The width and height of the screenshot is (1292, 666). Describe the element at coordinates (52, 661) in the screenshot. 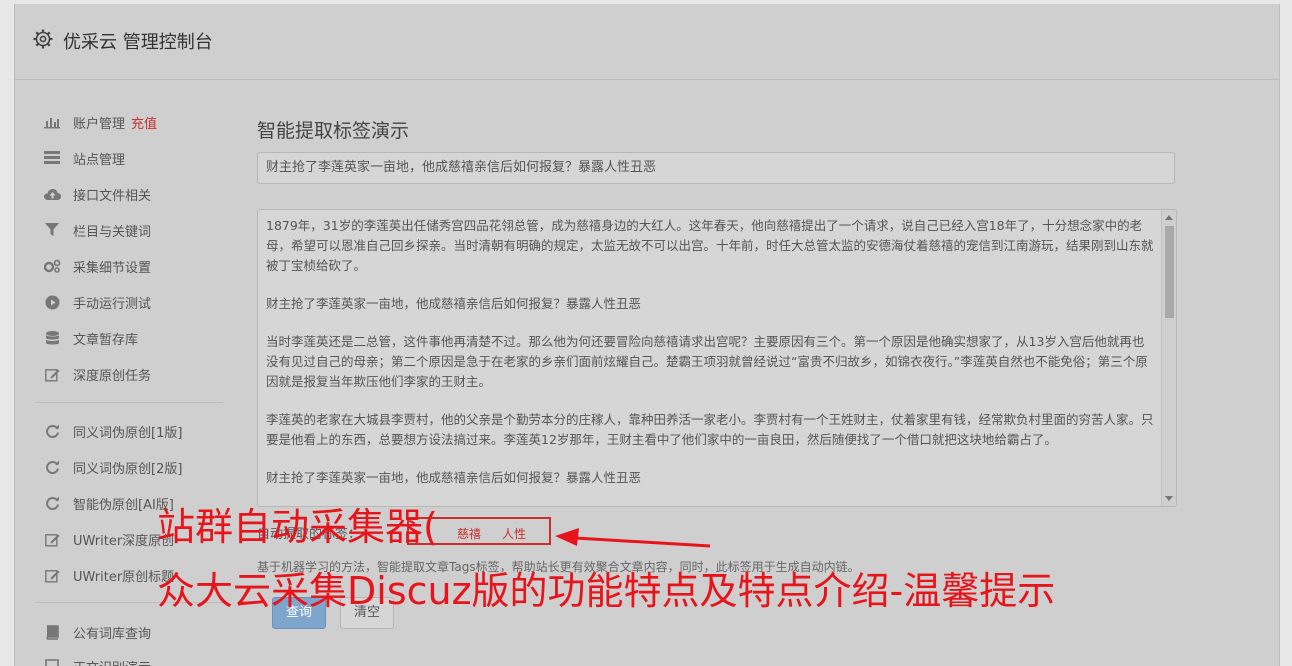

I see `square-icon` at that location.